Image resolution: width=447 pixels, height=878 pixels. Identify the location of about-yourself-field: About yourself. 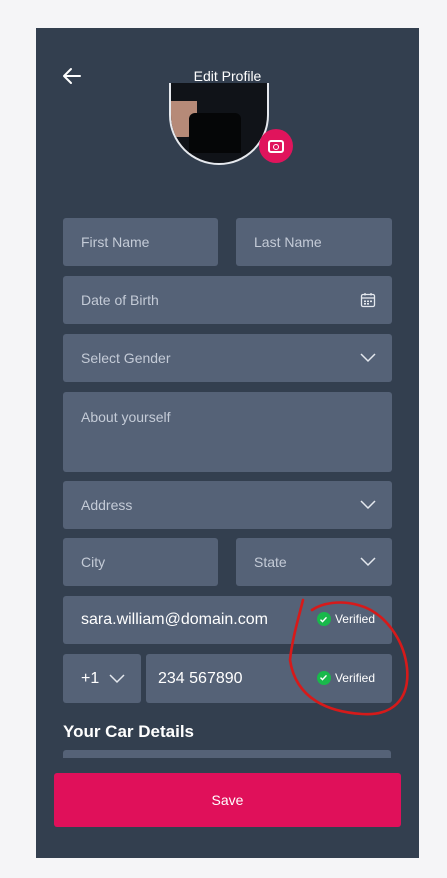
(227, 432).